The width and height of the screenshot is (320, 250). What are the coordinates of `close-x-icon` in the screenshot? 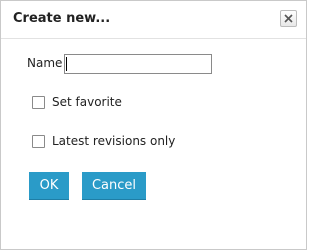 It's located at (288, 18).